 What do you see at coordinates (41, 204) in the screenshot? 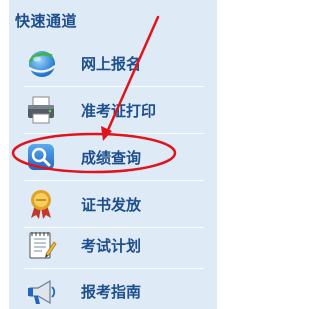
I see `medal-icon` at bounding box center [41, 204].